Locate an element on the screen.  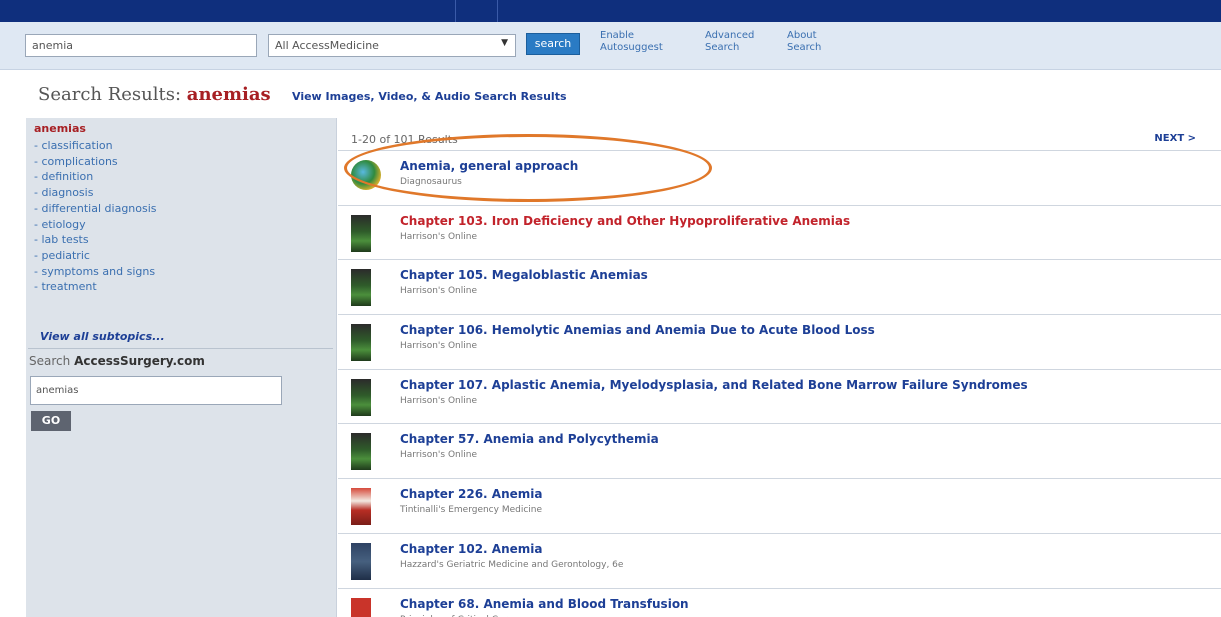
diagnosaurus-thumbnail is located at coordinates (366, 175).